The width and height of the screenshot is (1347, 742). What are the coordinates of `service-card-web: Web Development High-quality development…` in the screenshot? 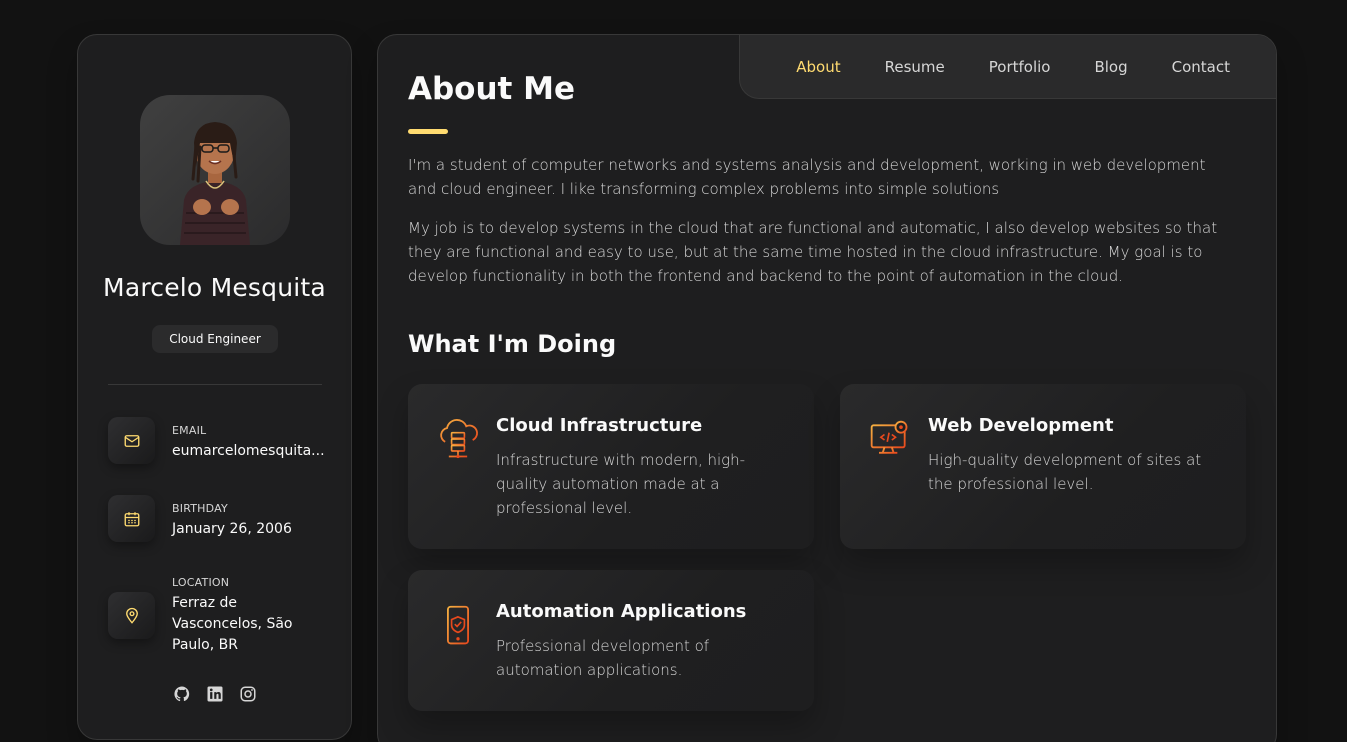 It's located at (1043, 466).